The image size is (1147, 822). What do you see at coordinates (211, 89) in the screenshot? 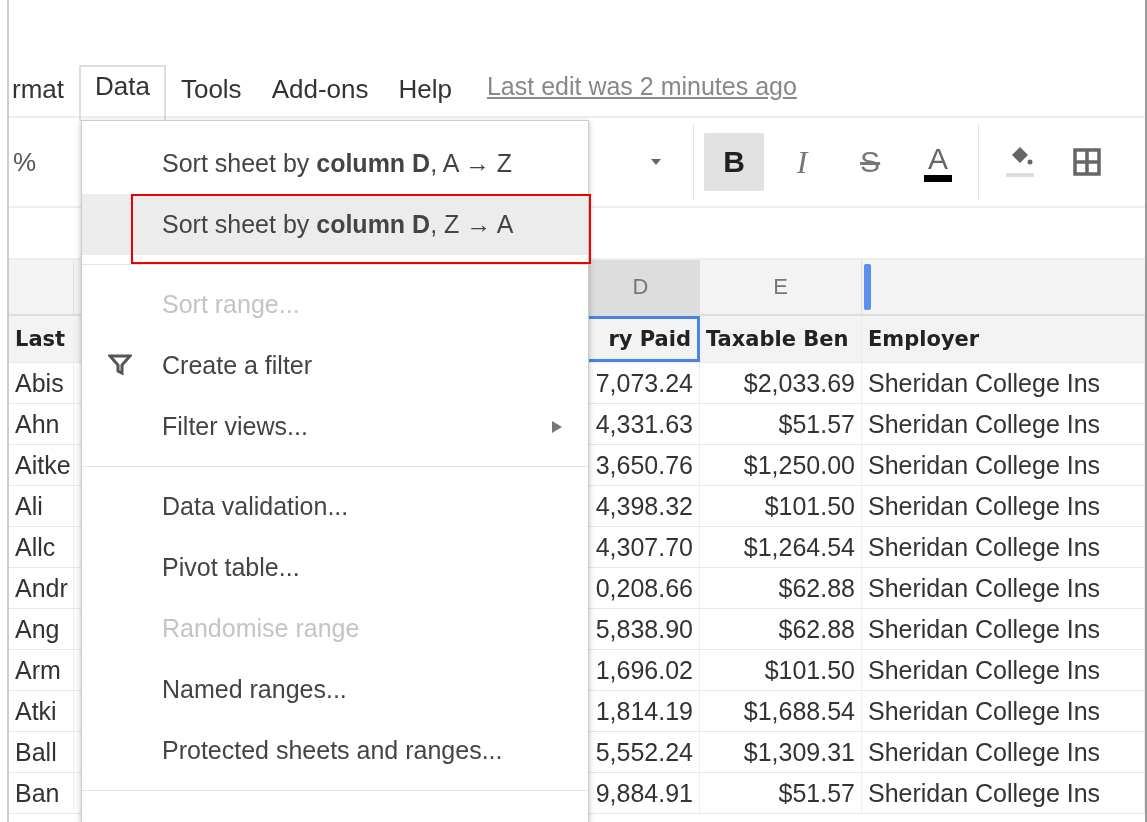
I see `menu-tab: Tools` at bounding box center [211, 89].